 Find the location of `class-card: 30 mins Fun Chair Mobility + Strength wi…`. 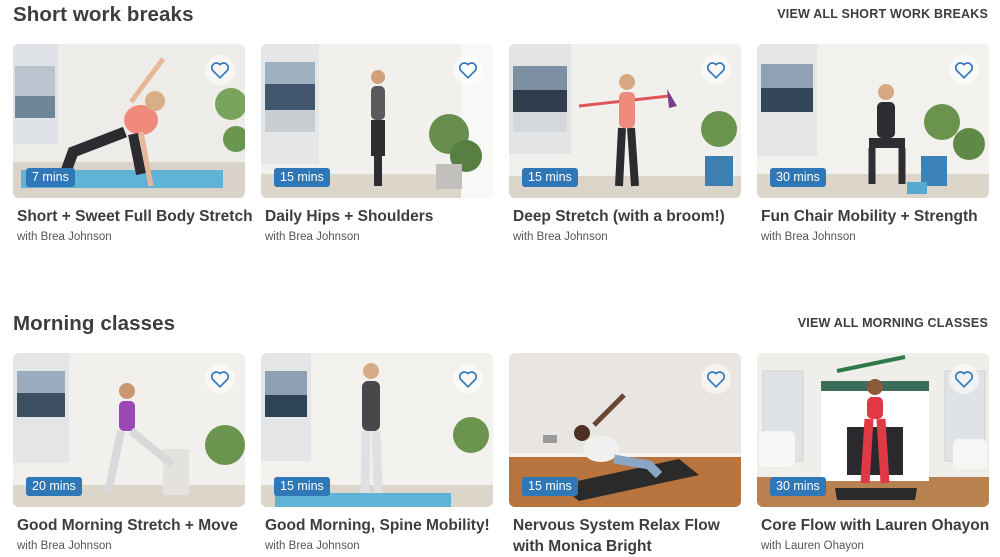

class-card: 30 mins Fun Chair Mobility + Strength wi… is located at coordinates (873, 143).